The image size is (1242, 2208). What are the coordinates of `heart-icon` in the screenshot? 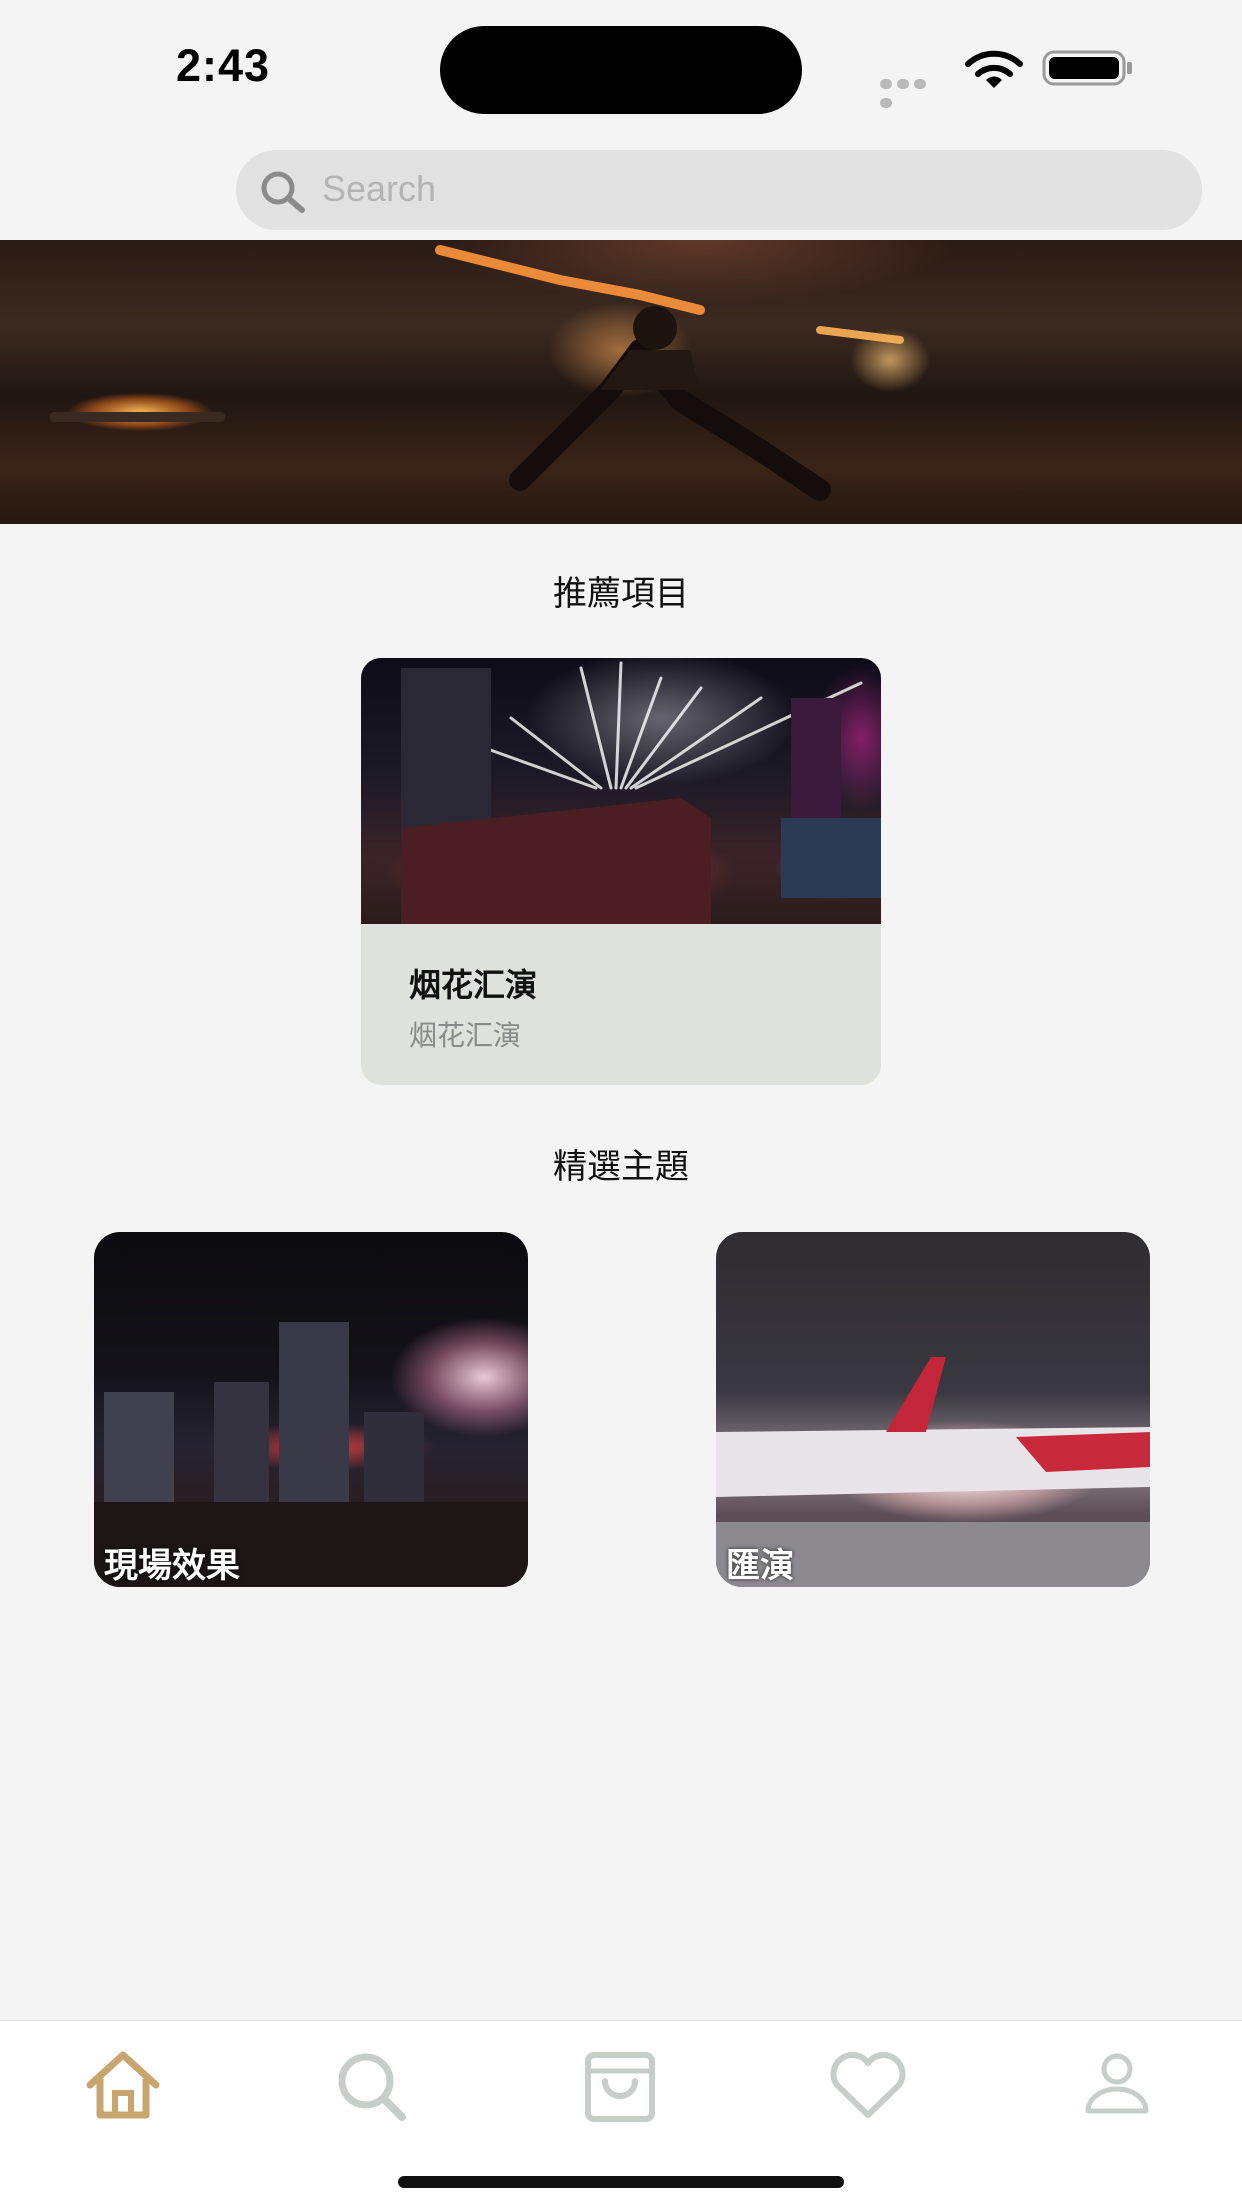 It's located at (868, 2085).